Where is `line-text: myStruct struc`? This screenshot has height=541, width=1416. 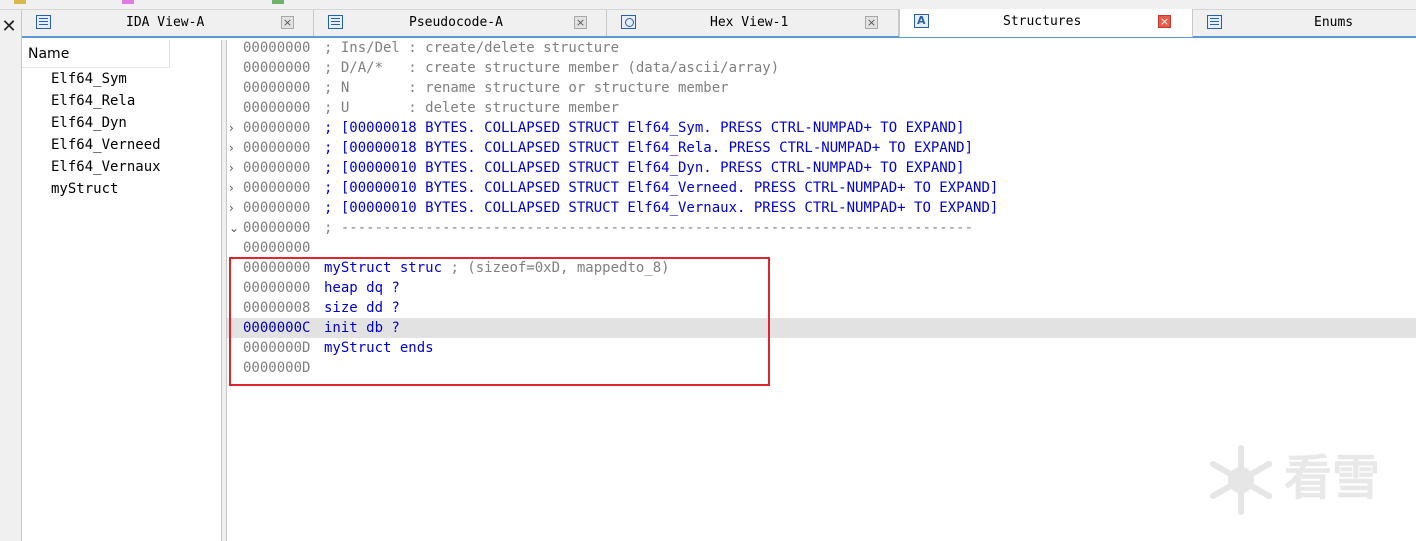 line-text: myStruct struc is located at coordinates (383, 268).